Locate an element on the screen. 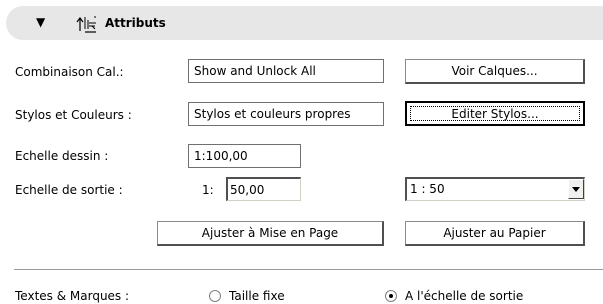  radio-echelle-sortie is located at coordinates (391, 296).